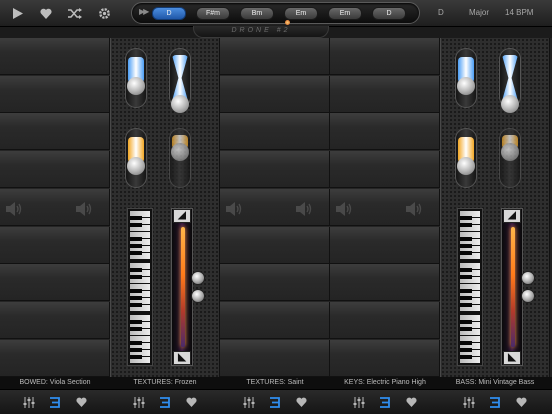  Describe the element at coordinates (519, 12) in the screenshot. I see `tempo-label: 14 BPM` at that location.